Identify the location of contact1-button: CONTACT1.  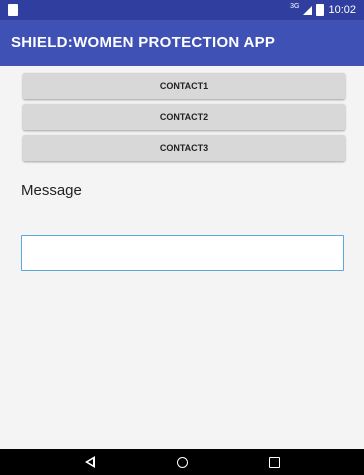
(184, 86).